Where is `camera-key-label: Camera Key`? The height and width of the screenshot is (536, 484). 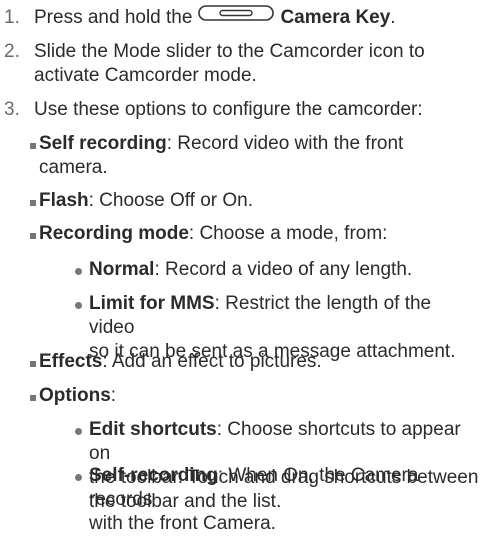 camera-key-label: Camera Key is located at coordinates (335, 18).